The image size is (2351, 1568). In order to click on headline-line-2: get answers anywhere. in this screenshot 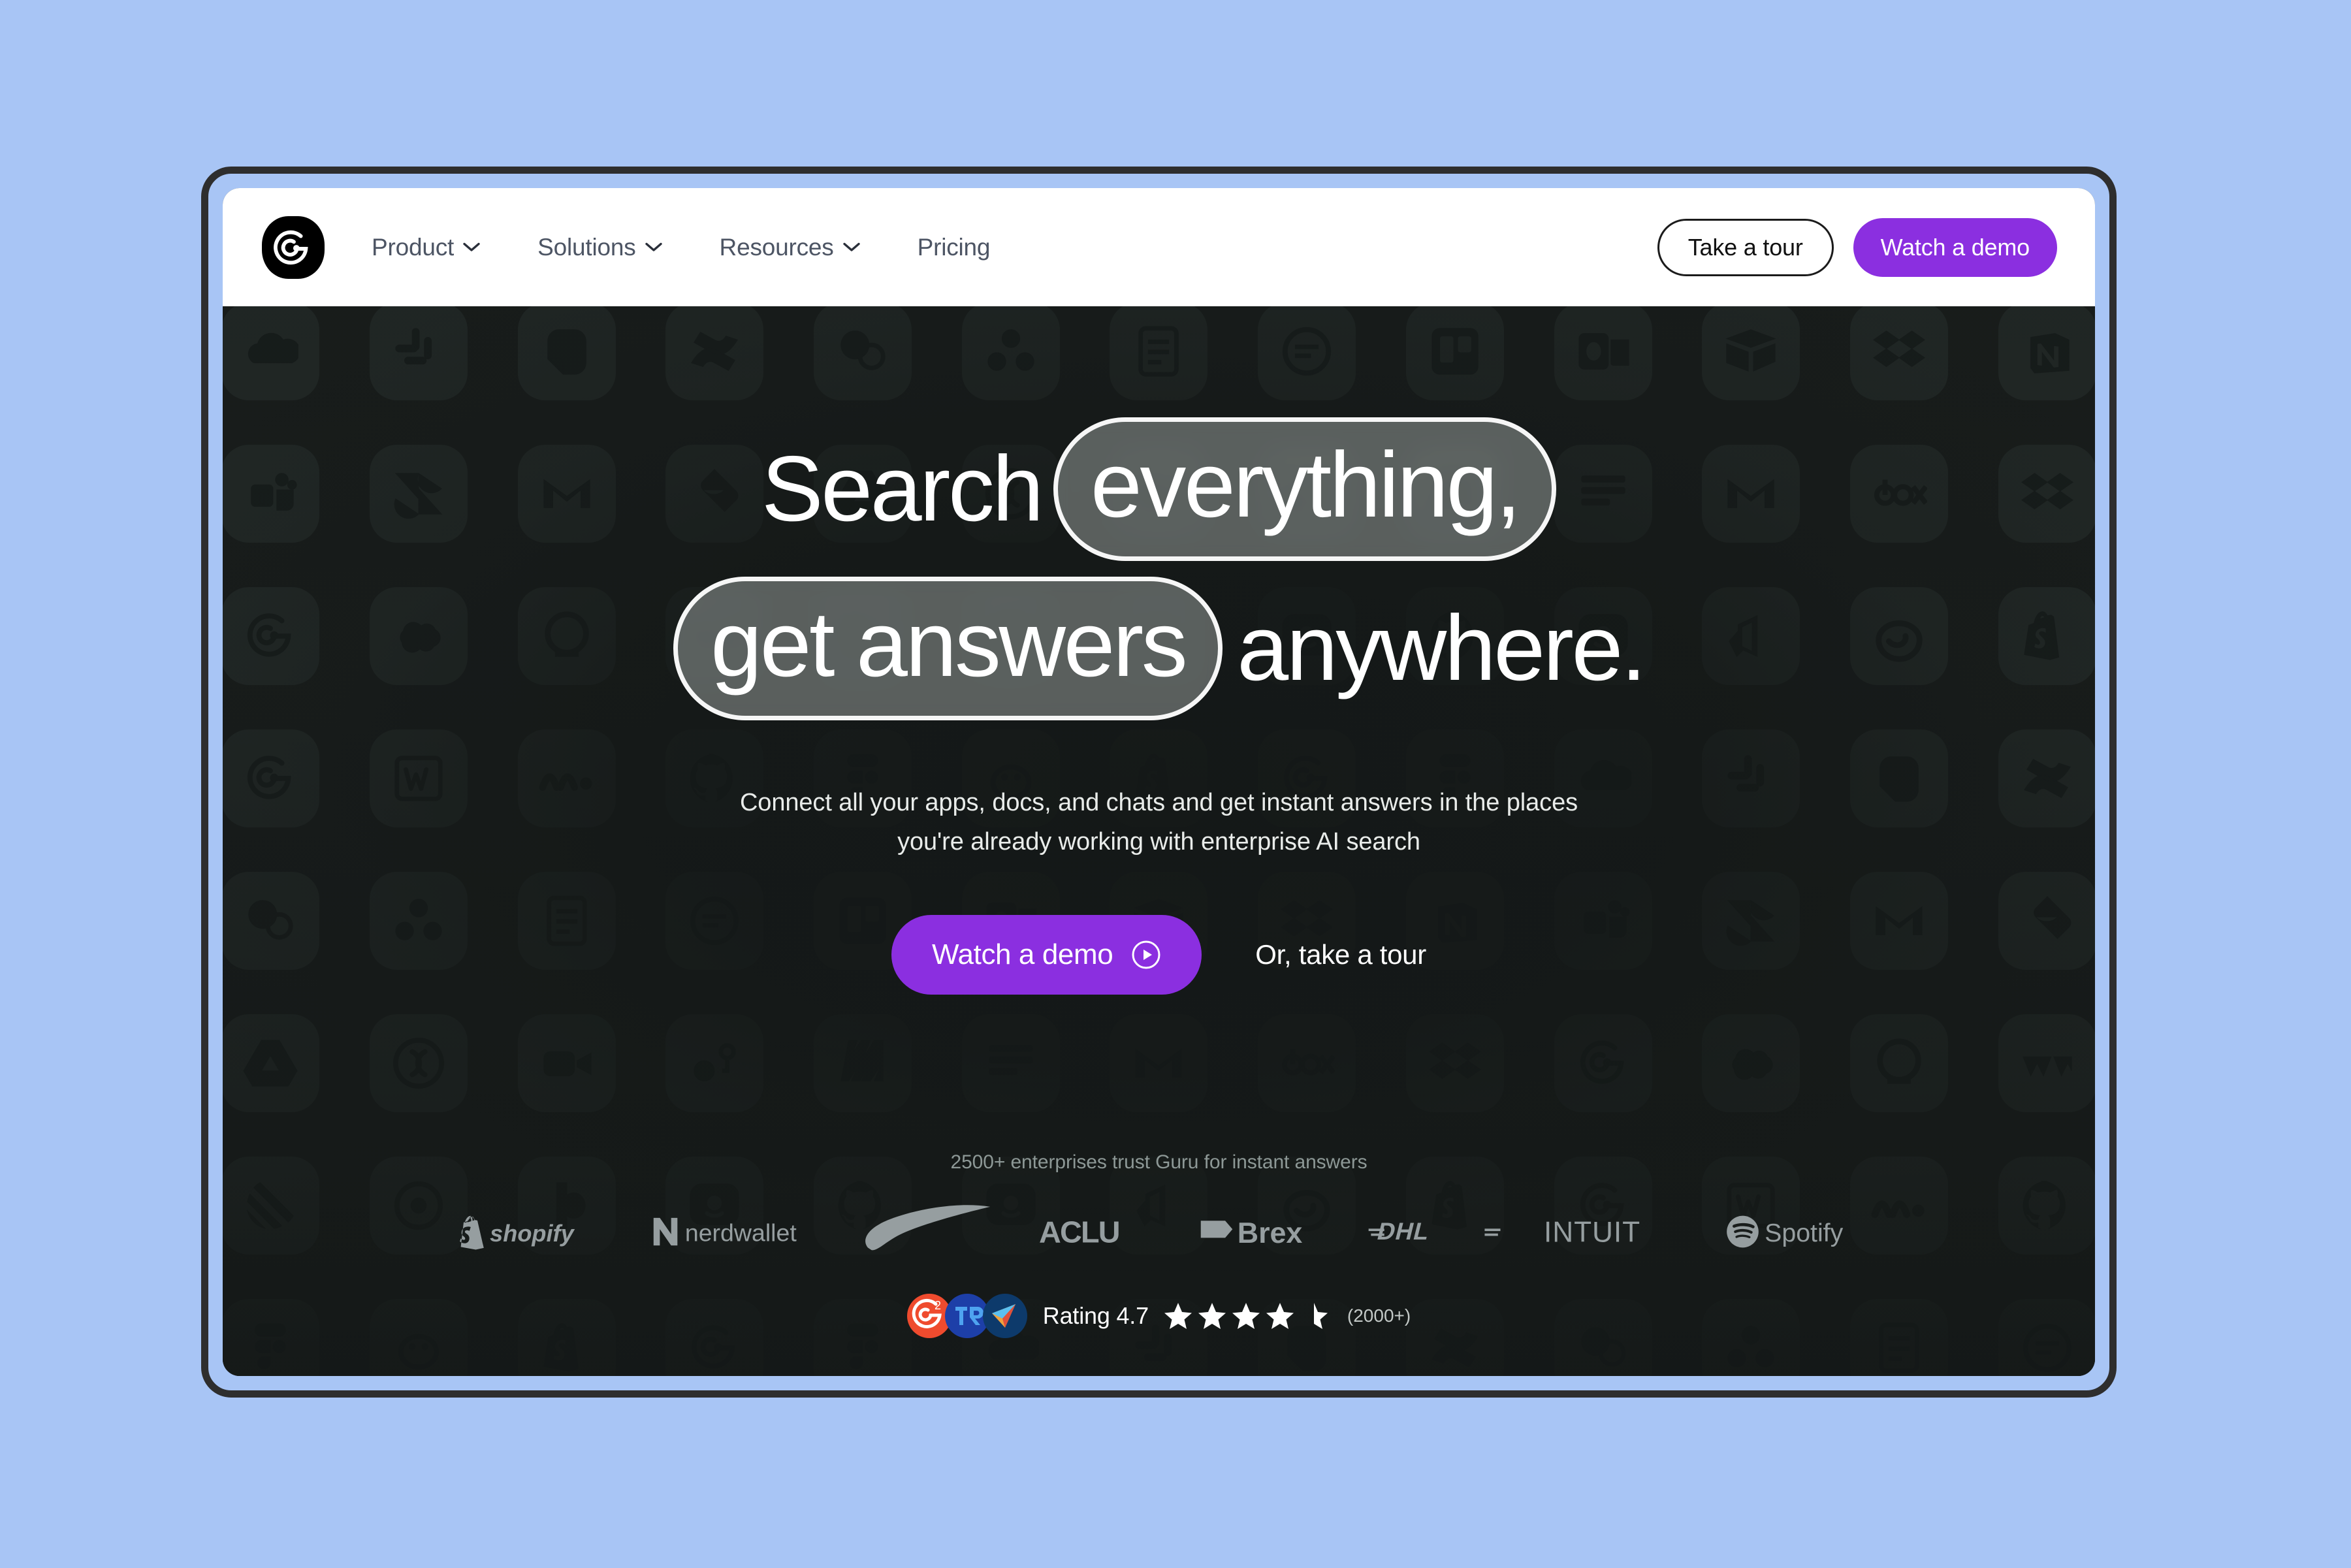, I will do `click(1159, 648)`.